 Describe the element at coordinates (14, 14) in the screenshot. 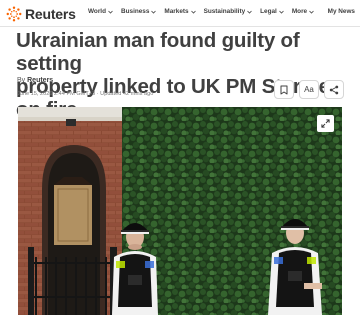

I see `reuters-logo-icon` at that location.